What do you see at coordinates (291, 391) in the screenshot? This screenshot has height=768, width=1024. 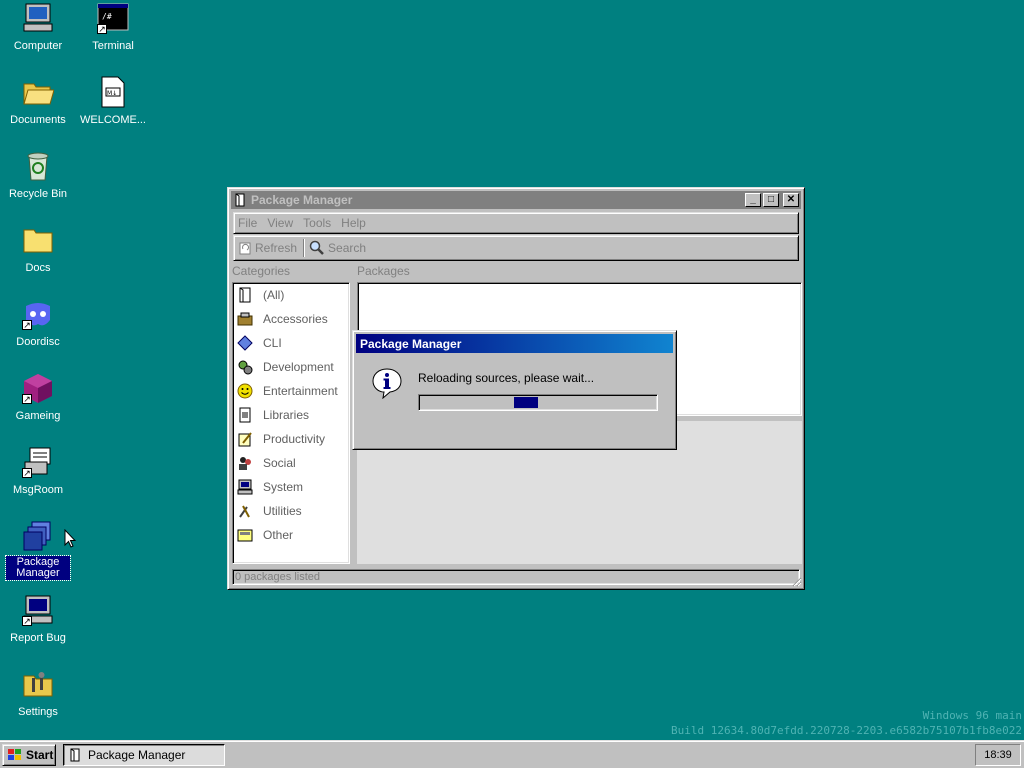 I see `category-entertainment: Entertainment` at bounding box center [291, 391].